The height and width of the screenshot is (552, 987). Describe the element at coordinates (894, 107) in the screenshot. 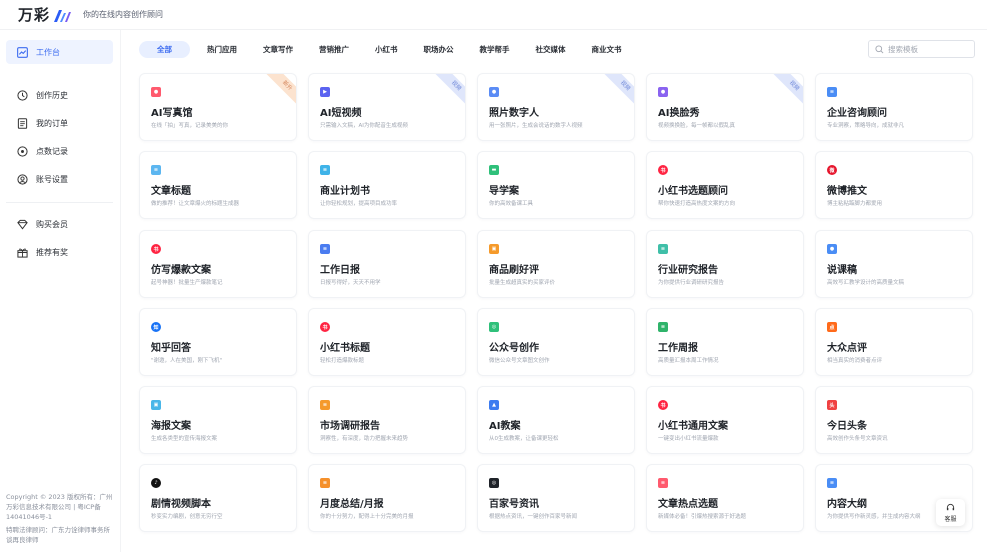

I see `template-card: ≡ 企业咨询顾问 专业洞察，策略导向，成就非凡` at that location.